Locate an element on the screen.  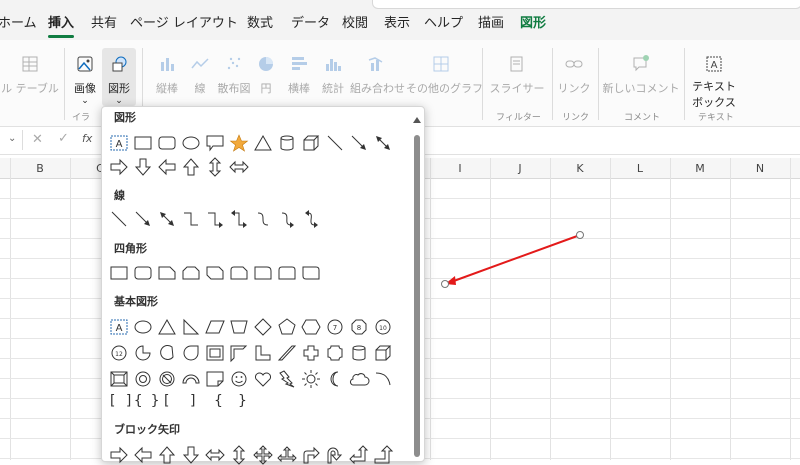
lightning-bolt-icon is located at coordinates (287, 379).